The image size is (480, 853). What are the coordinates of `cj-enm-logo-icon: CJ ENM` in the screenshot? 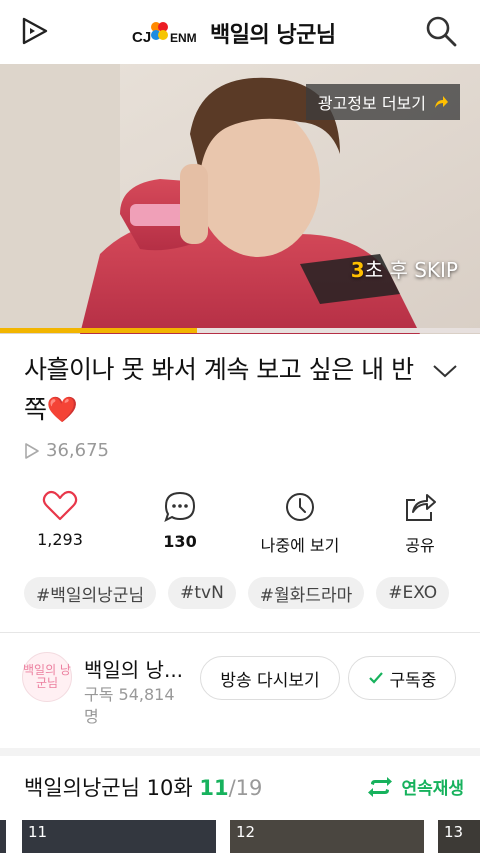 It's located at (164, 34).